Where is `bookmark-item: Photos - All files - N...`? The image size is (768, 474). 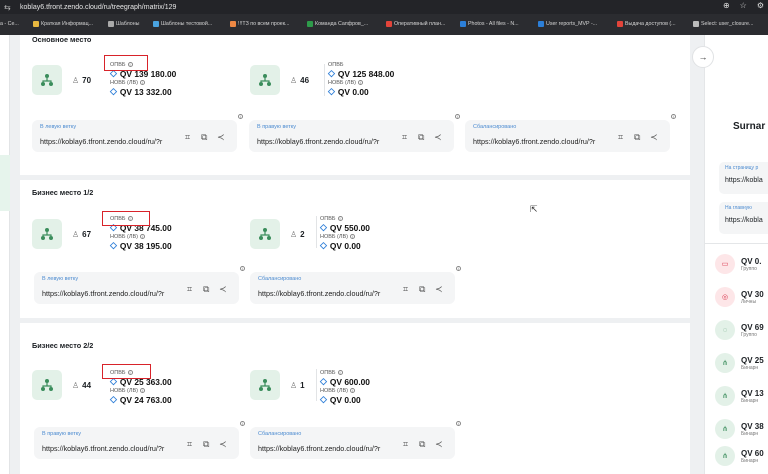
bookmark-item: Photos - All files - N... is located at coordinates (489, 24).